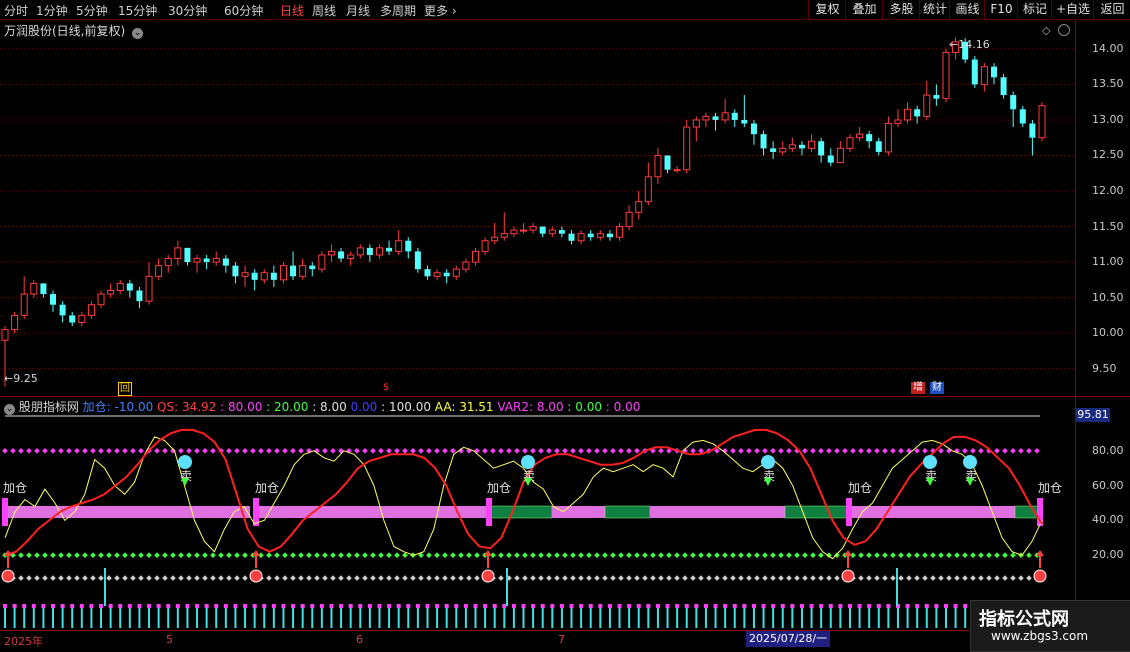  What do you see at coordinates (930, 462) in the screenshot?
I see `sell-signal-icon` at bounding box center [930, 462].